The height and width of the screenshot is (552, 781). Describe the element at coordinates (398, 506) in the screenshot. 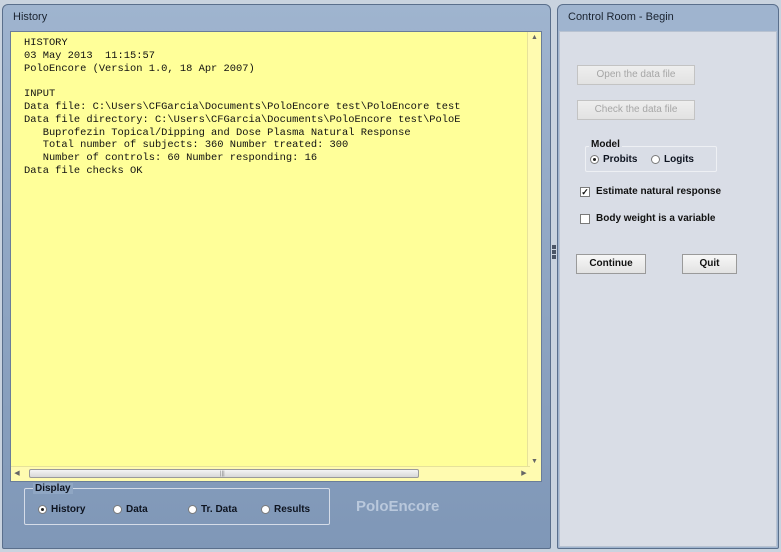

I see `brand-label: PoloEncore` at that location.